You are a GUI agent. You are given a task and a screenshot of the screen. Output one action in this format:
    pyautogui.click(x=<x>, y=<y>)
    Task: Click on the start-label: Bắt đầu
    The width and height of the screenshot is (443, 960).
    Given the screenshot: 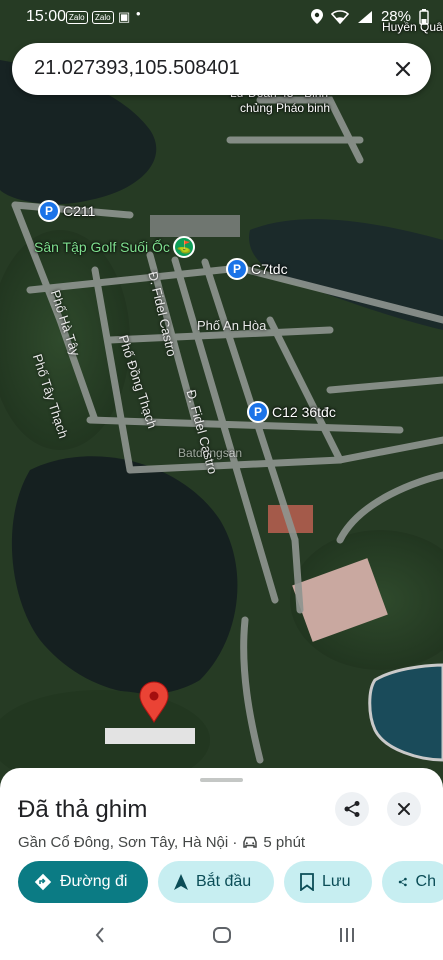 What is the action you would take?
    pyautogui.click(x=224, y=881)
    